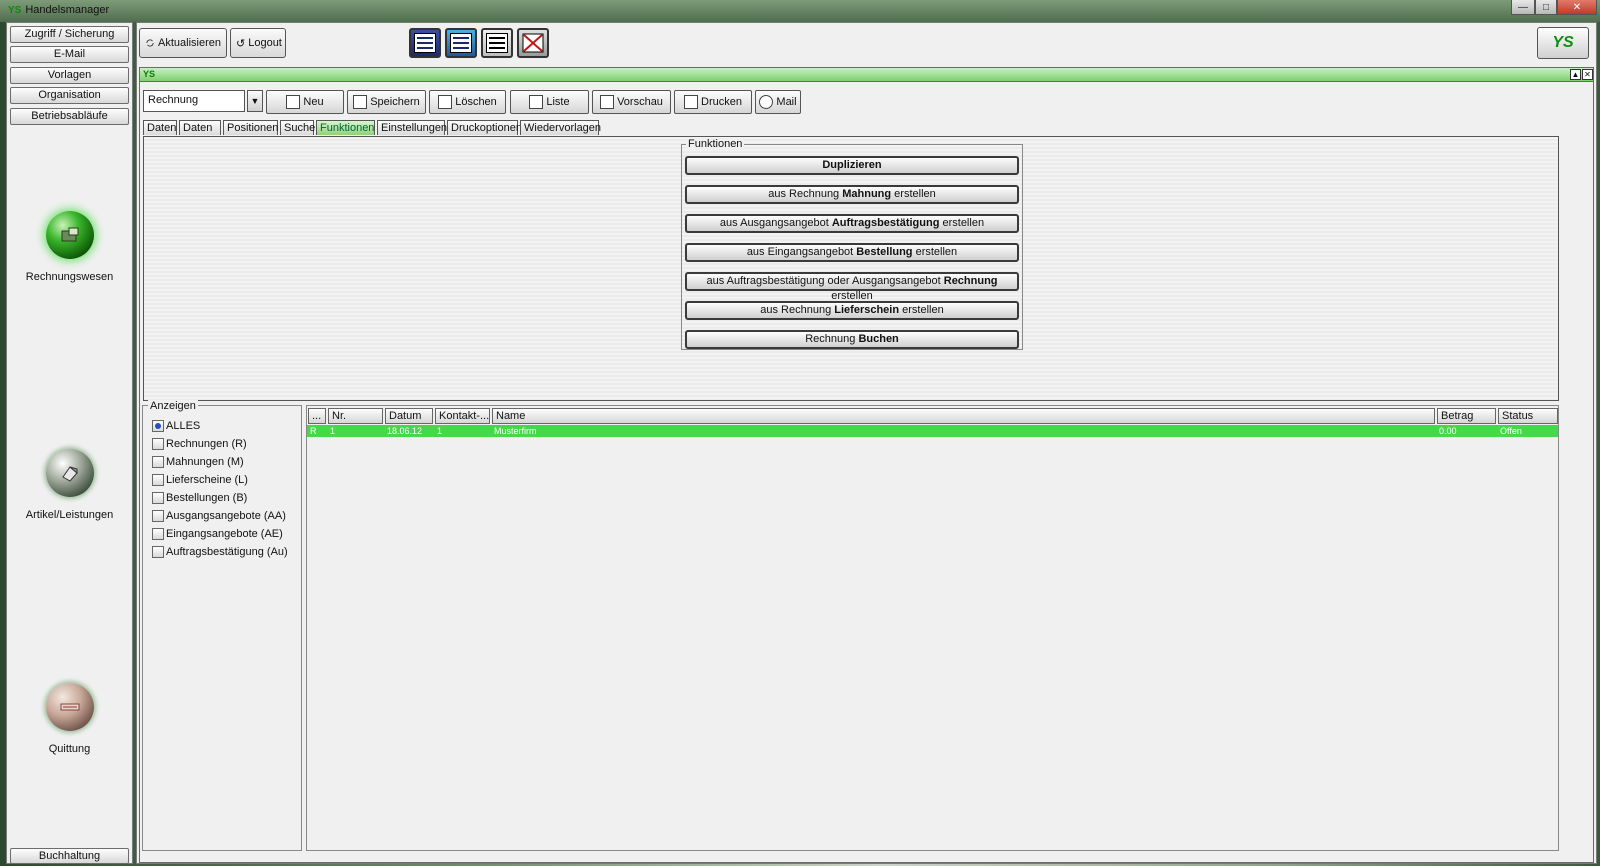 The image size is (1600, 866). What do you see at coordinates (1448, 431) in the screenshot?
I see `cell-betrag: 0.00` at bounding box center [1448, 431].